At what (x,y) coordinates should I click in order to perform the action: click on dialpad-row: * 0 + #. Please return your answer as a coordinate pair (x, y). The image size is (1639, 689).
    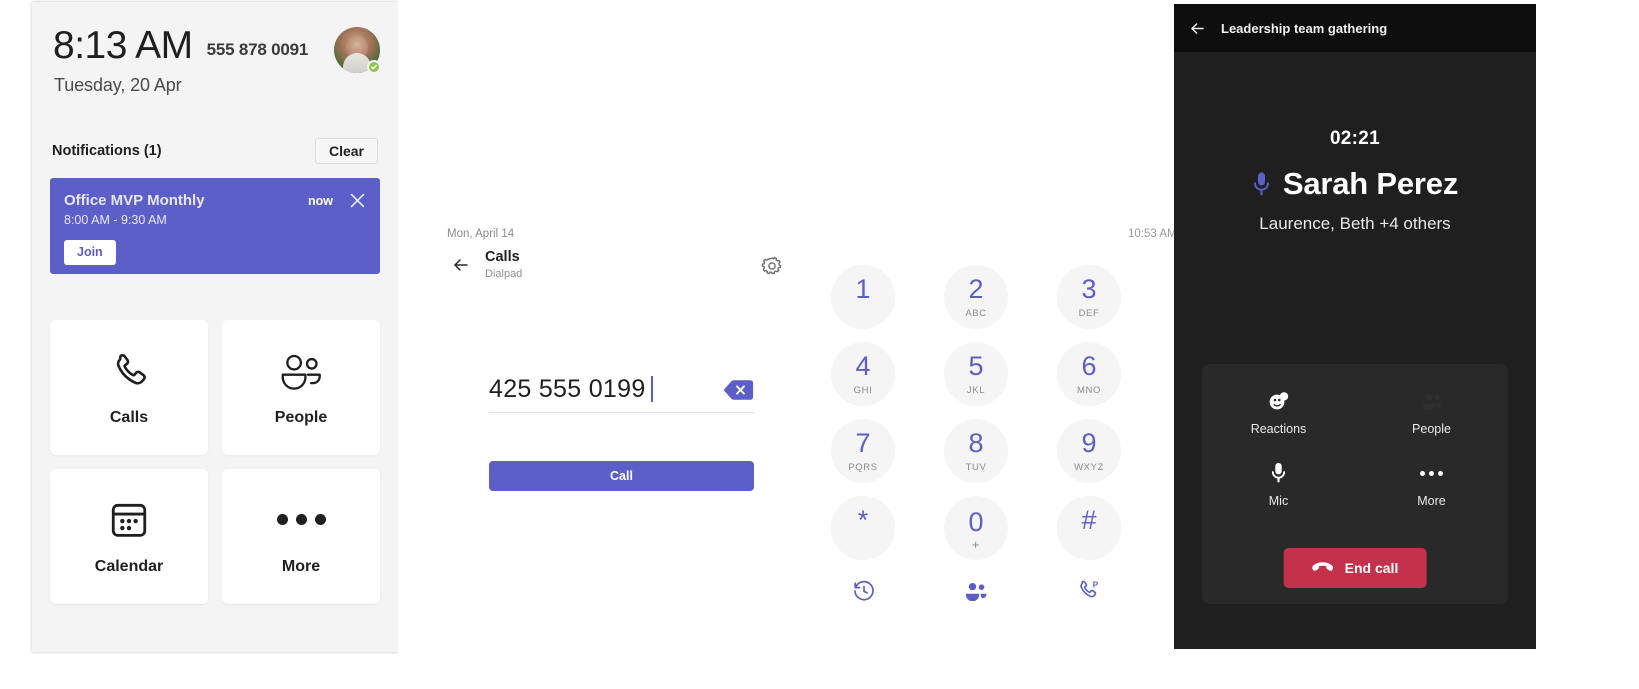
    Looking at the image, I should click on (976, 528).